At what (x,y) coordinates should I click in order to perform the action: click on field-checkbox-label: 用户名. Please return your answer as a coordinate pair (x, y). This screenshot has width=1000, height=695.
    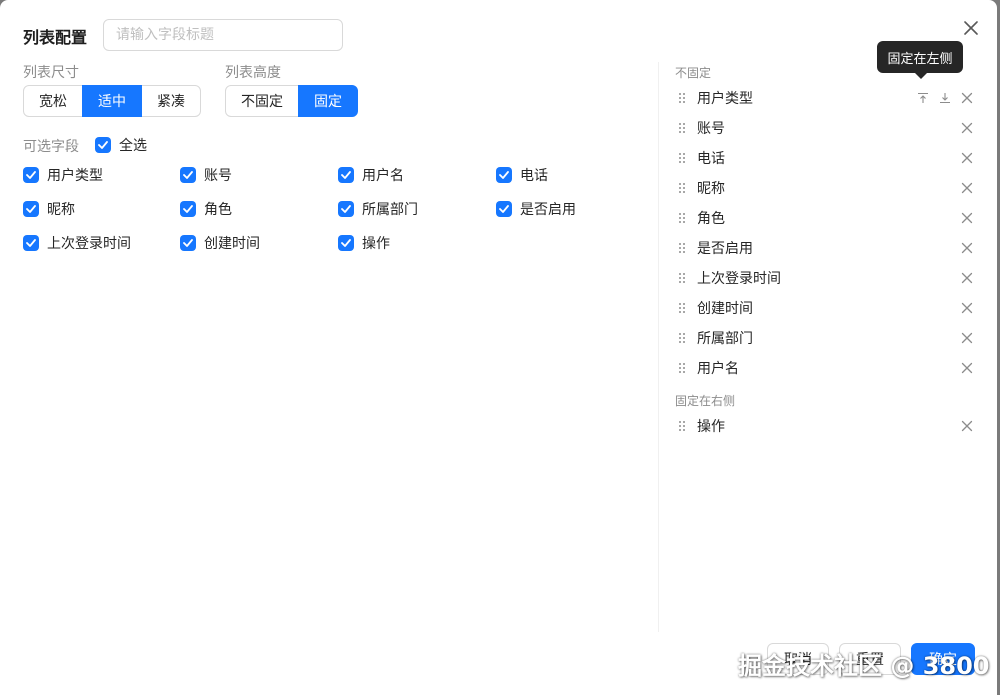
    Looking at the image, I should click on (383, 176).